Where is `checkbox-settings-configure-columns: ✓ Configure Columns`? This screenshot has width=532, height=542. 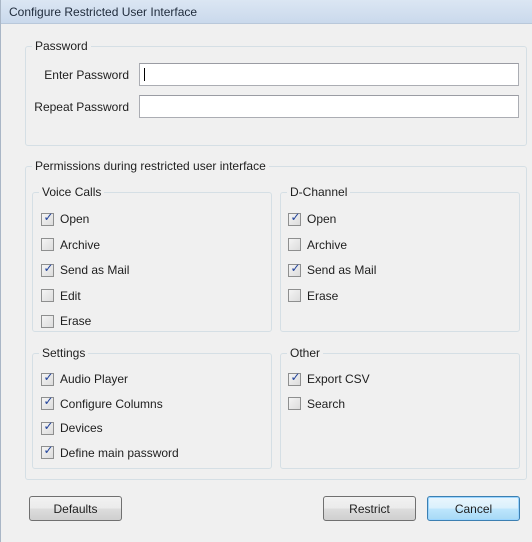 checkbox-settings-configure-columns: ✓ Configure Columns is located at coordinates (102, 403).